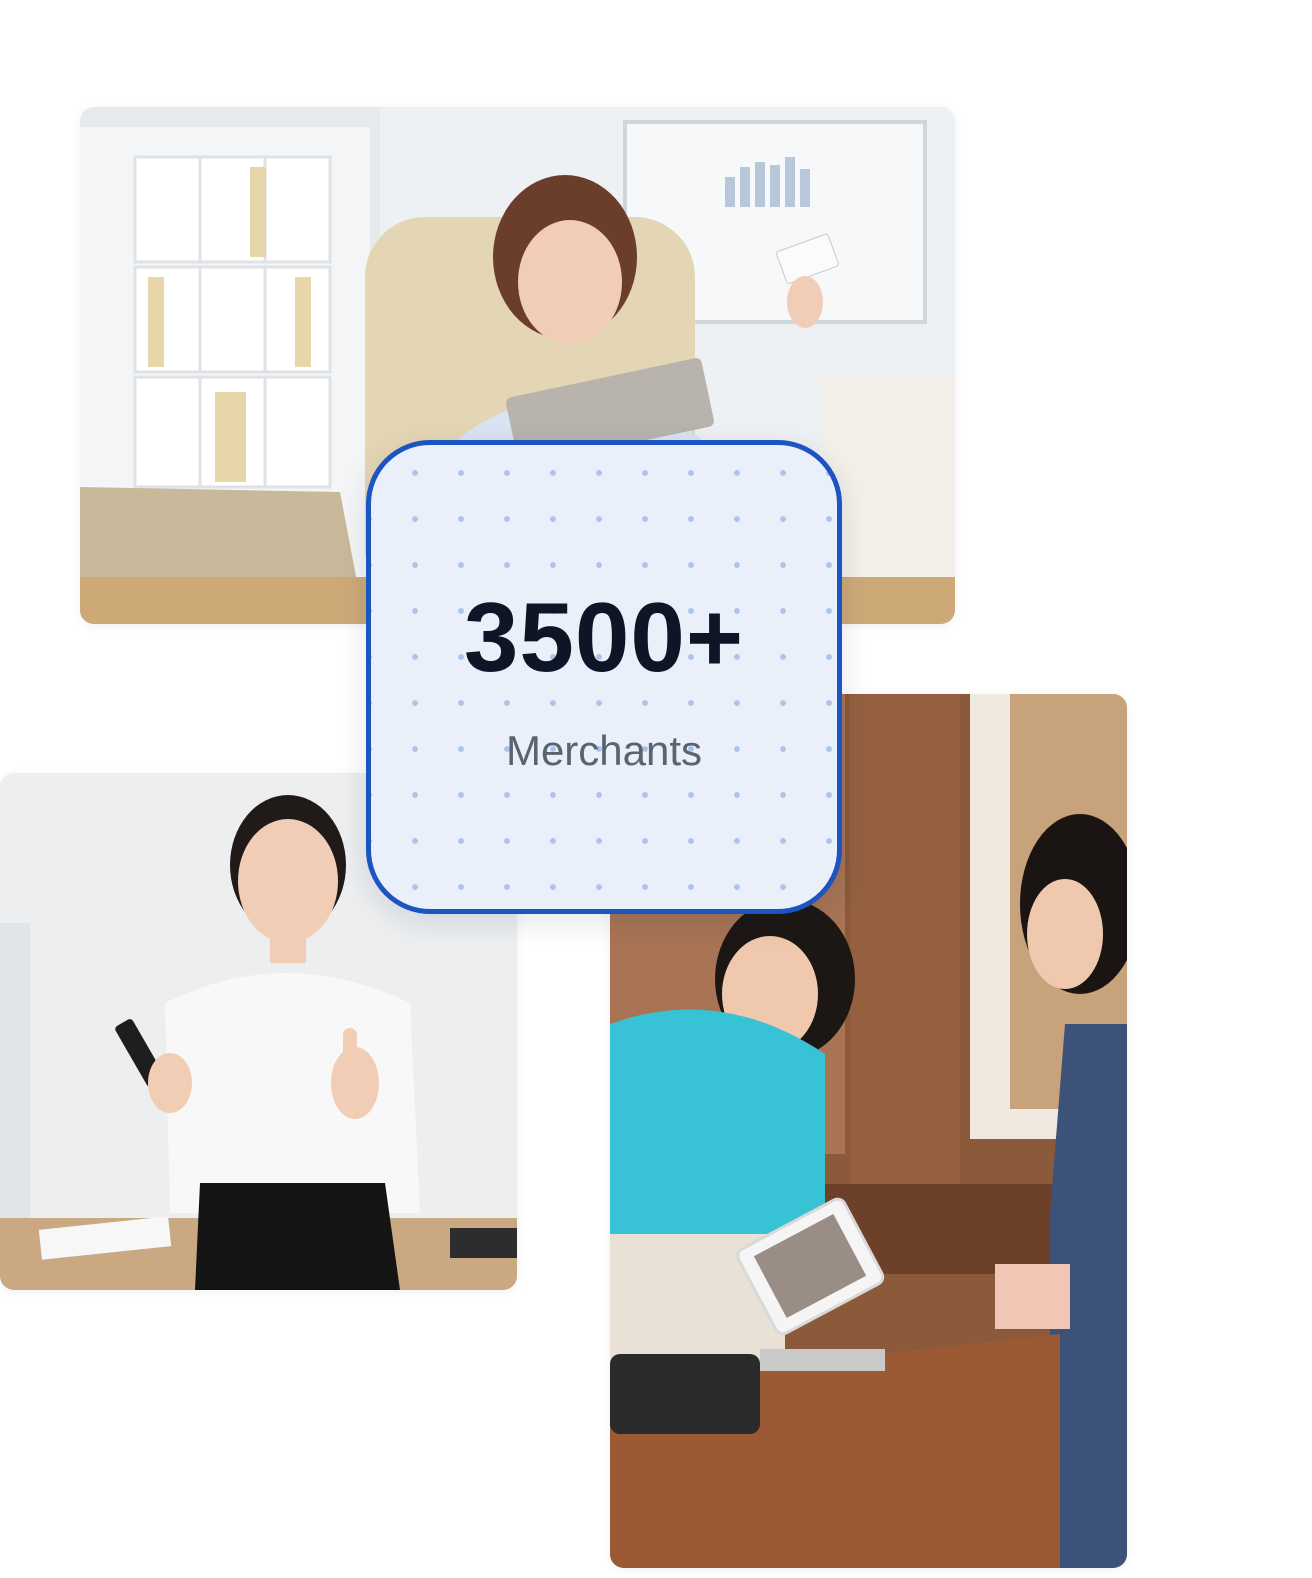 The height and width of the screenshot is (1578, 1312). What do you see at coordinates (604, 637) in the screenshot?
I see `stat-value: 3500+` at bounding box center [604, 637].